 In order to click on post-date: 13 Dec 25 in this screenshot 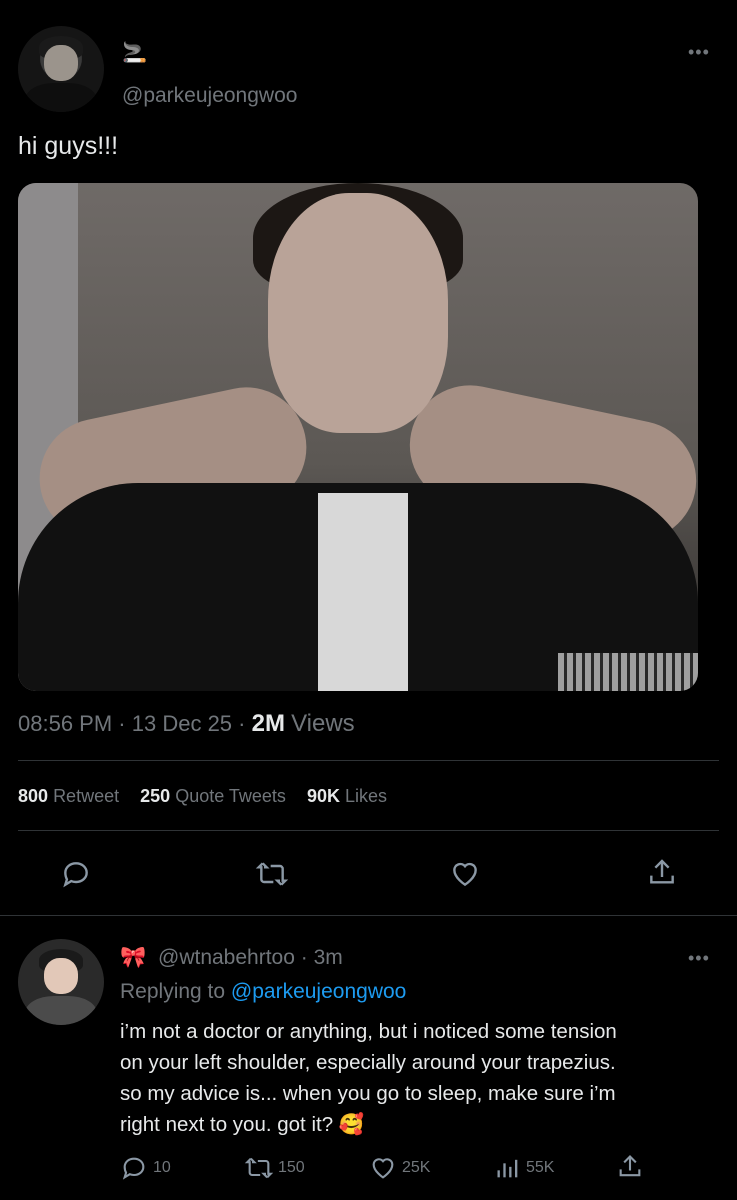, I will do `click(182, 723)`.